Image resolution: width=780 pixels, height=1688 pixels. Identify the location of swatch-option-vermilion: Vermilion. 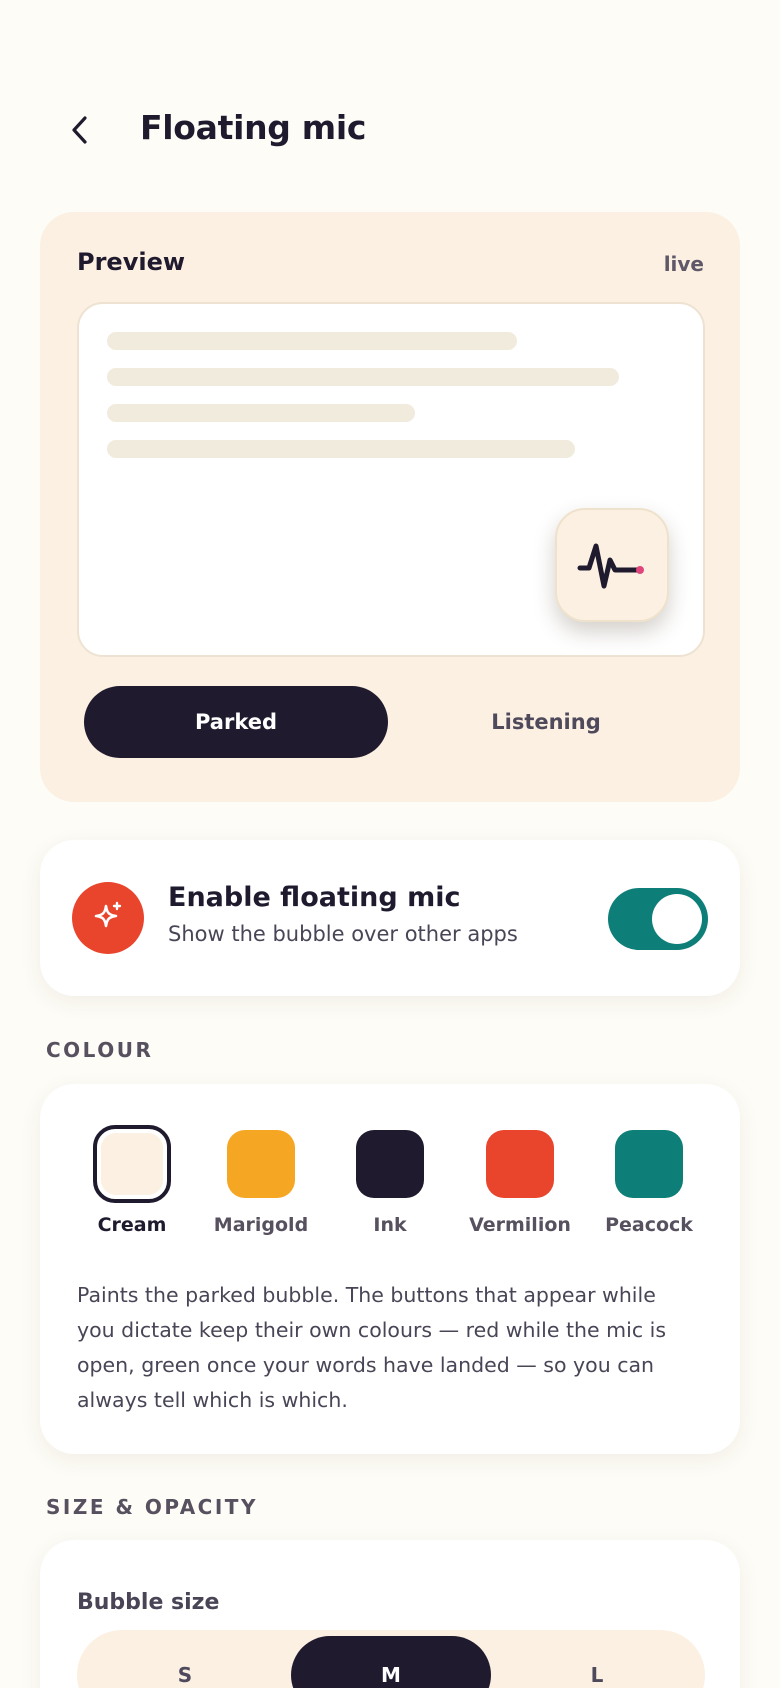
(520, 1183).